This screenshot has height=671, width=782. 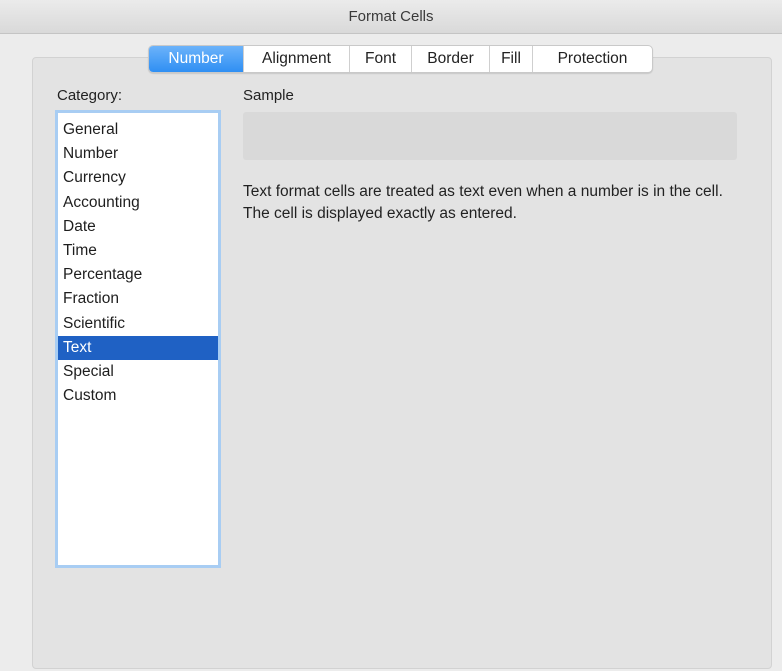 What do you see at coordinates (138, 324) in the screenshot?
I see `category-item-scientific: Scientific` at bounding box center [138, 324].